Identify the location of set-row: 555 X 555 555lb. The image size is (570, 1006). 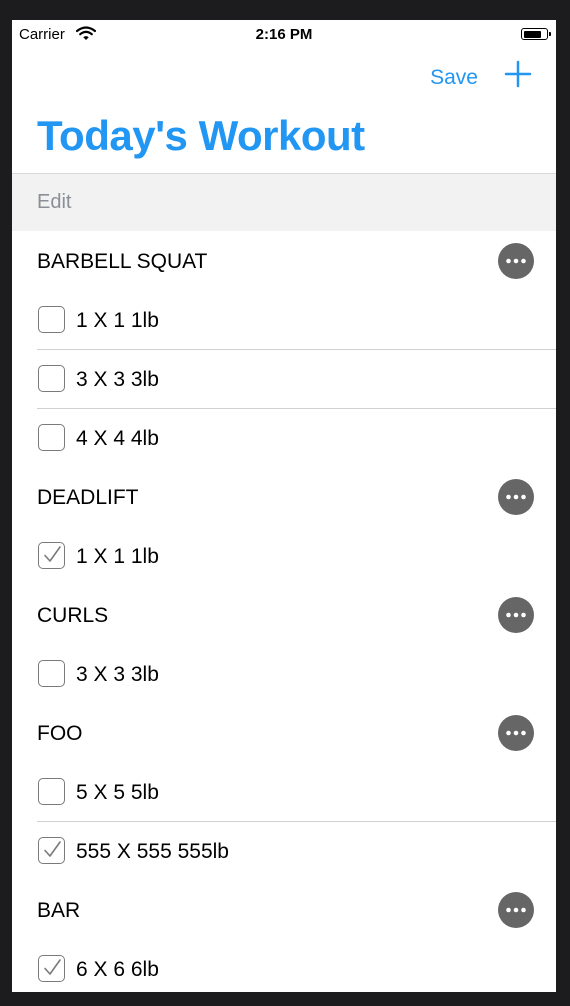
(284, 850).